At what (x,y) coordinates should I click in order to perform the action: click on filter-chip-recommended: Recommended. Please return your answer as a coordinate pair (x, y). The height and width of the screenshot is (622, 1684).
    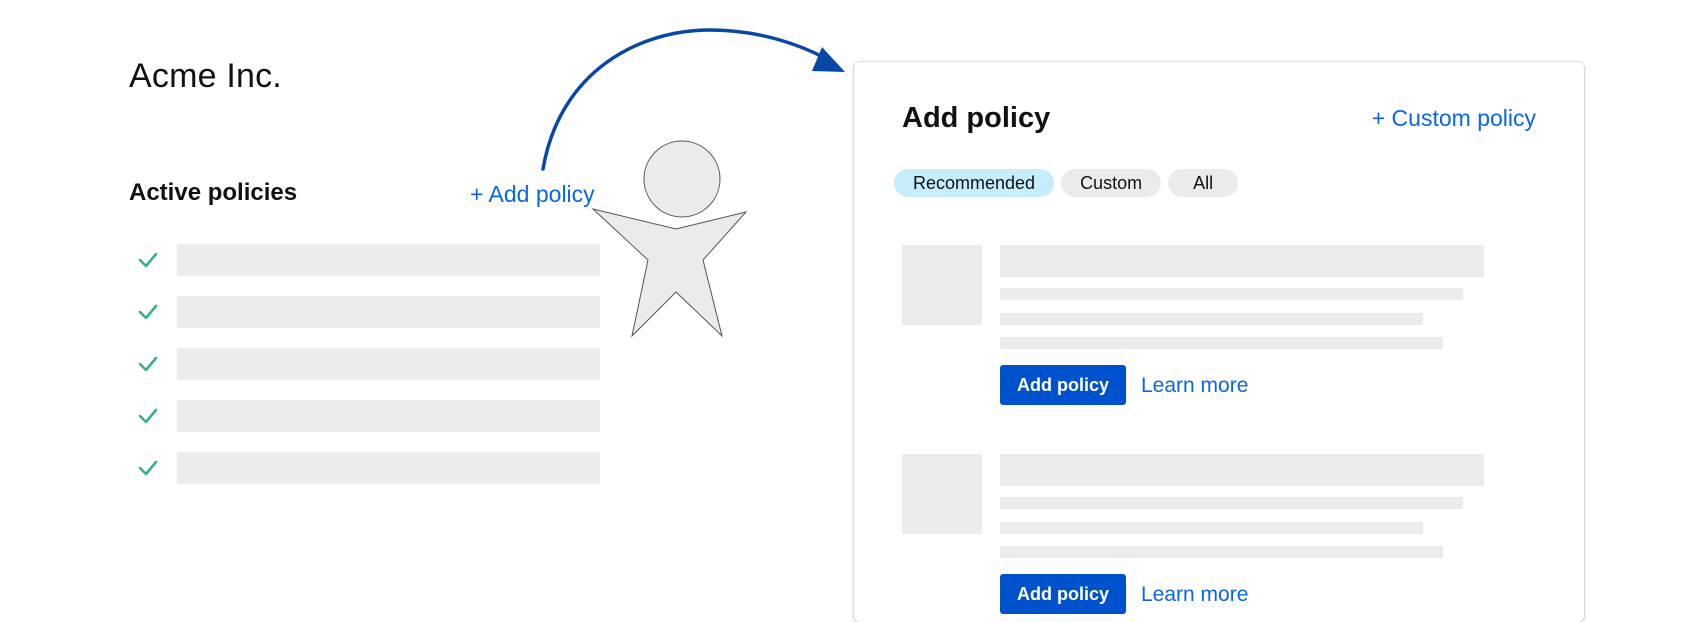
    Looking at the image, I should click on (974, 183).